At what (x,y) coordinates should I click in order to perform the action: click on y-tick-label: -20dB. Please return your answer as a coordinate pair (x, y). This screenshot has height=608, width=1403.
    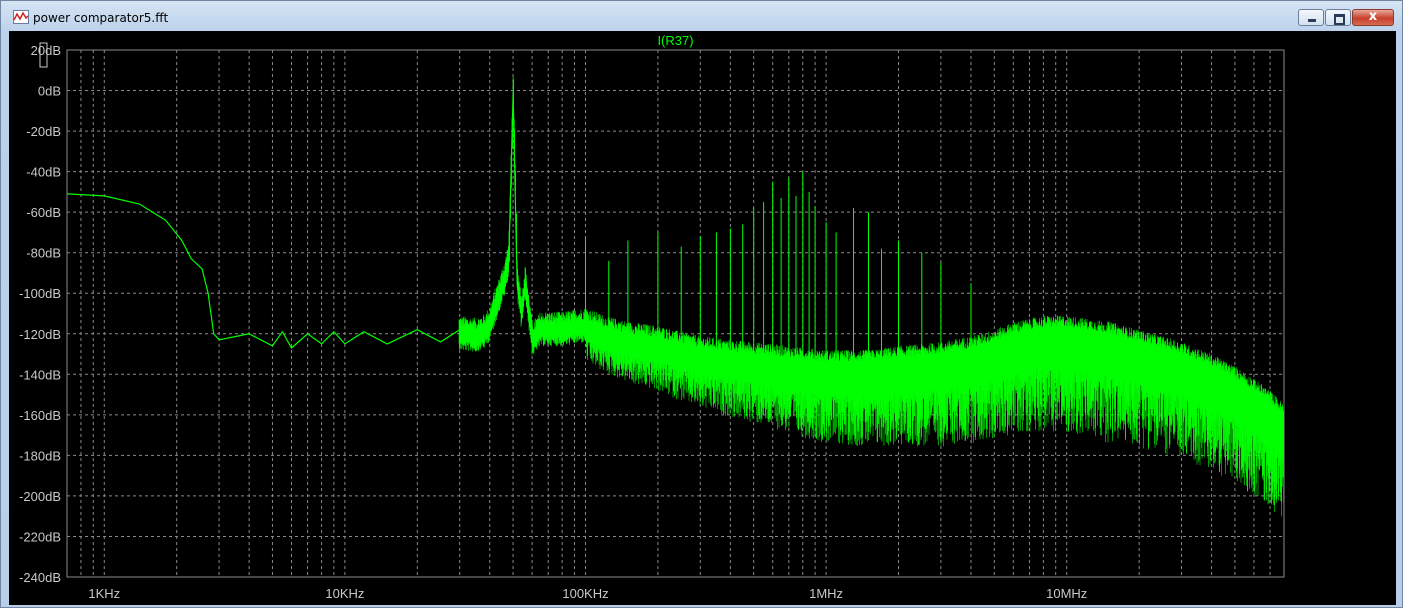
    Looking at the image, I should click on (43, 131).